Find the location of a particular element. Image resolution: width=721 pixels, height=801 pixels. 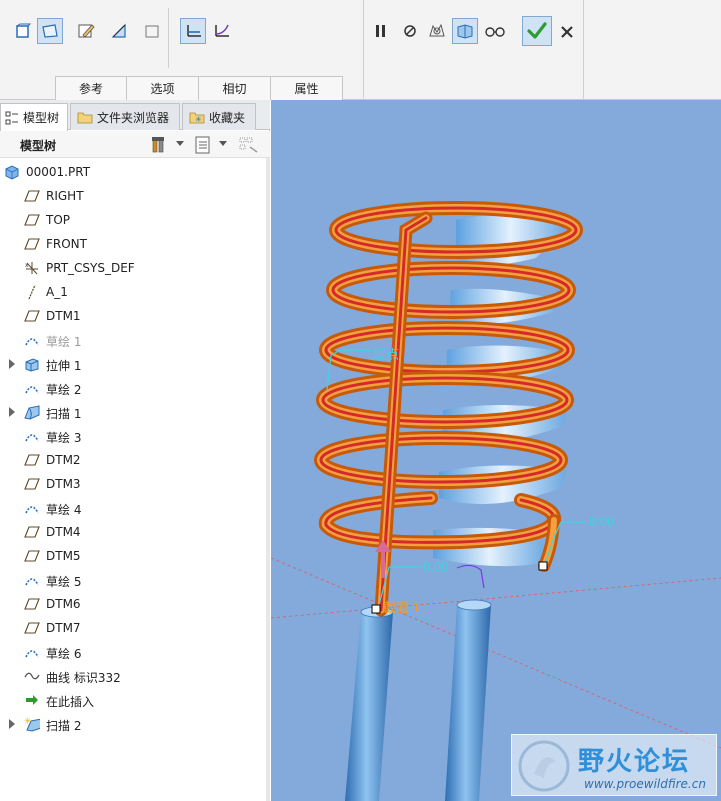

tree-item-label: 草绘 2 is located at coordinates (64, 390).